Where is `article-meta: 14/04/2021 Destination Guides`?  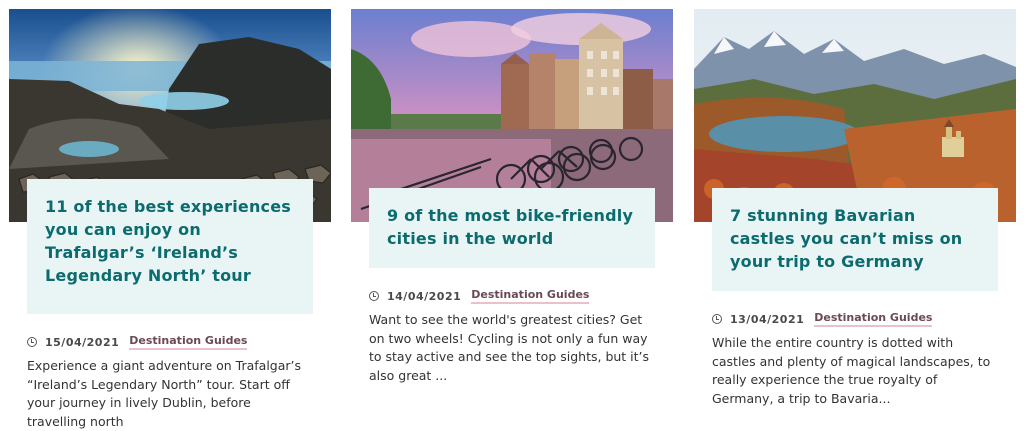 article-meta: 14/04/2021 Destination Guides is located at coordinates (479, 296).